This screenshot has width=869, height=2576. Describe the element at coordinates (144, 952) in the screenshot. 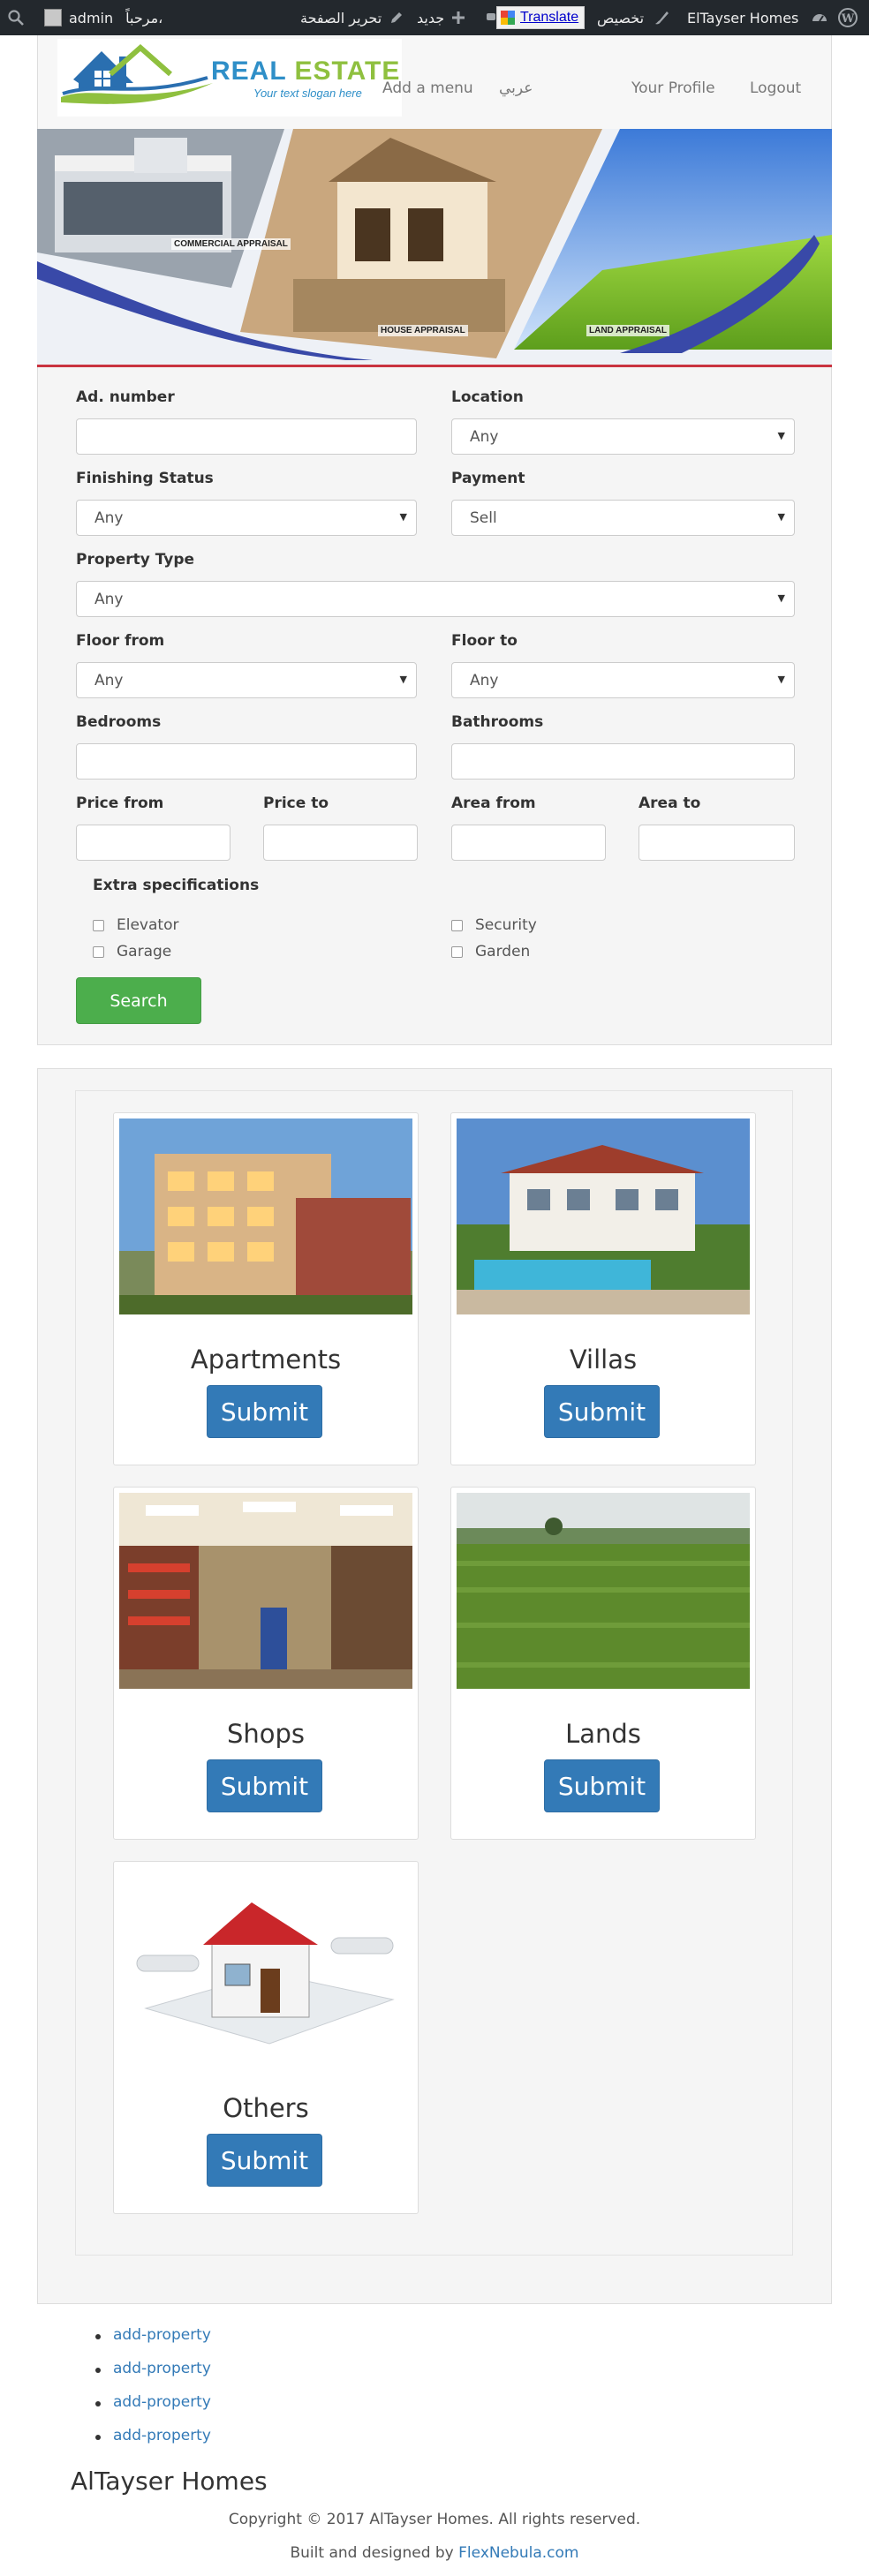

I see `garage-label: Garage` at that location.